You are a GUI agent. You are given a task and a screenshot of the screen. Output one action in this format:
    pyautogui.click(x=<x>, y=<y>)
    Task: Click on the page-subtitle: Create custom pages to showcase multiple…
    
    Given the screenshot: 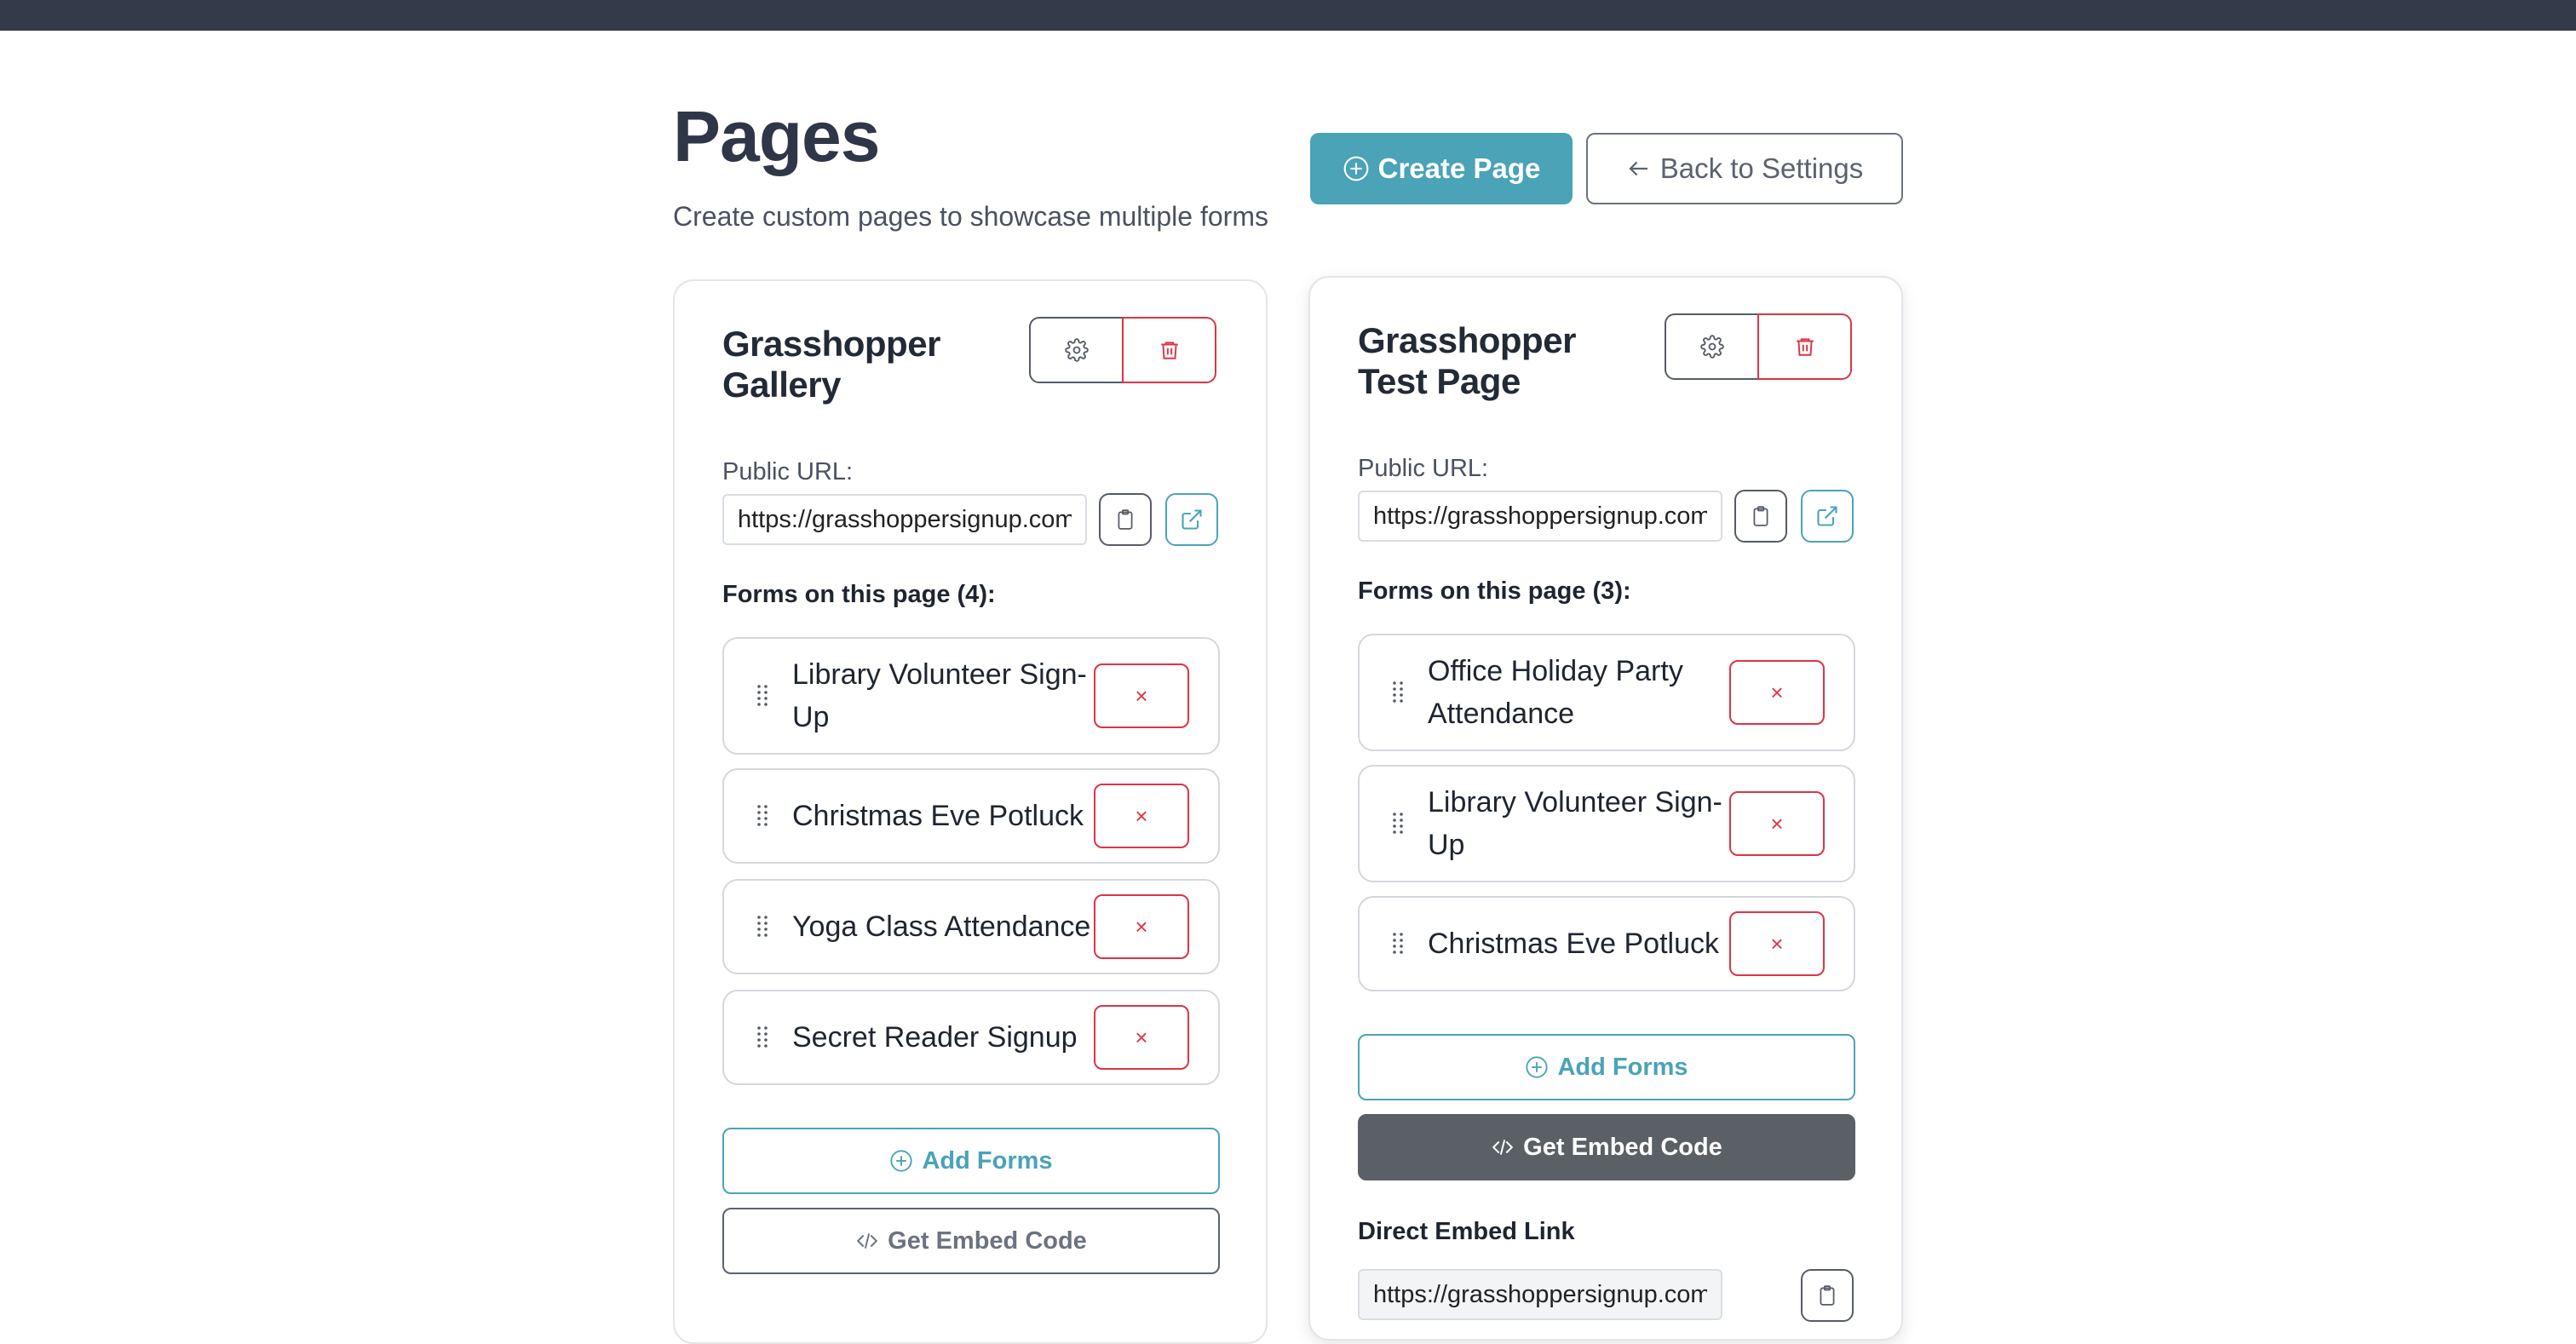 What is the action you would take?
    pyautogui.click(x=971, y=216)
    